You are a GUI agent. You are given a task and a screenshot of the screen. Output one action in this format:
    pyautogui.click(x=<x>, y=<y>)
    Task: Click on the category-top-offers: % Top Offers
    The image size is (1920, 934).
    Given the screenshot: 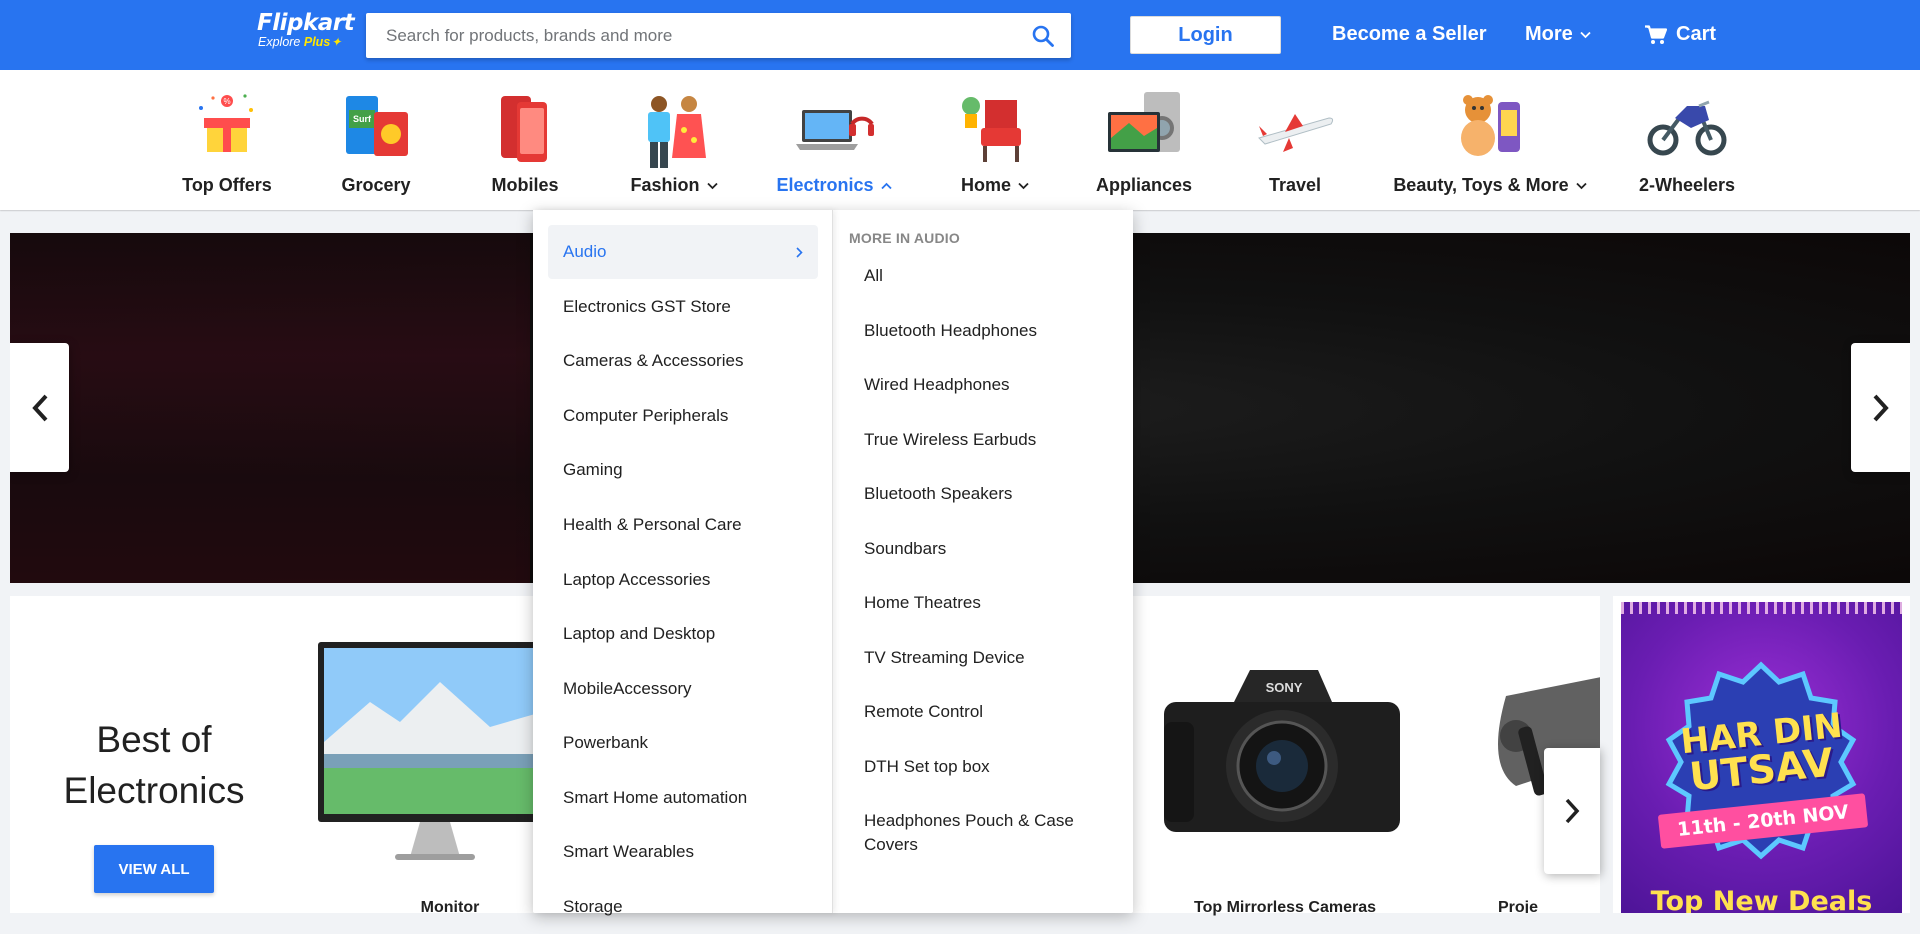 What is the action you would take?
    pyautogui.click(x=227, y=140)
    